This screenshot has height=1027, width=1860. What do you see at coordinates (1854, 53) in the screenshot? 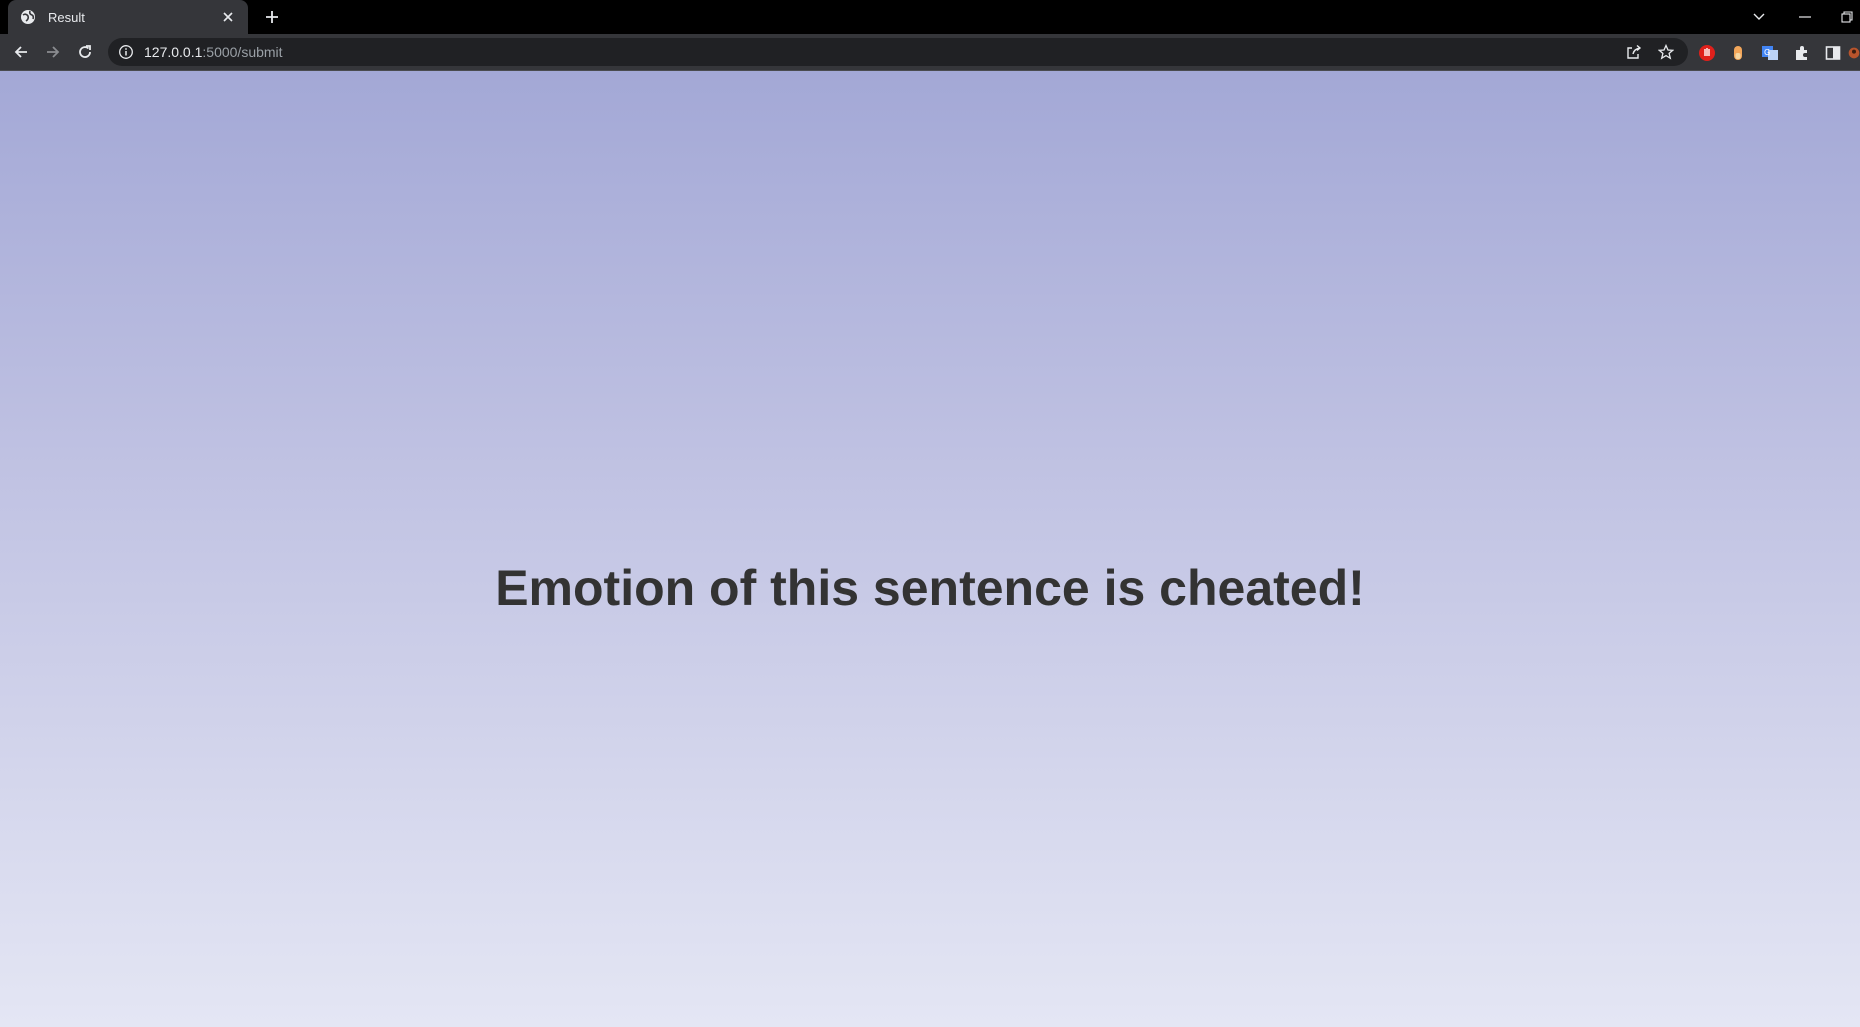
I see `avatar` at bounding box center [1854, 53].